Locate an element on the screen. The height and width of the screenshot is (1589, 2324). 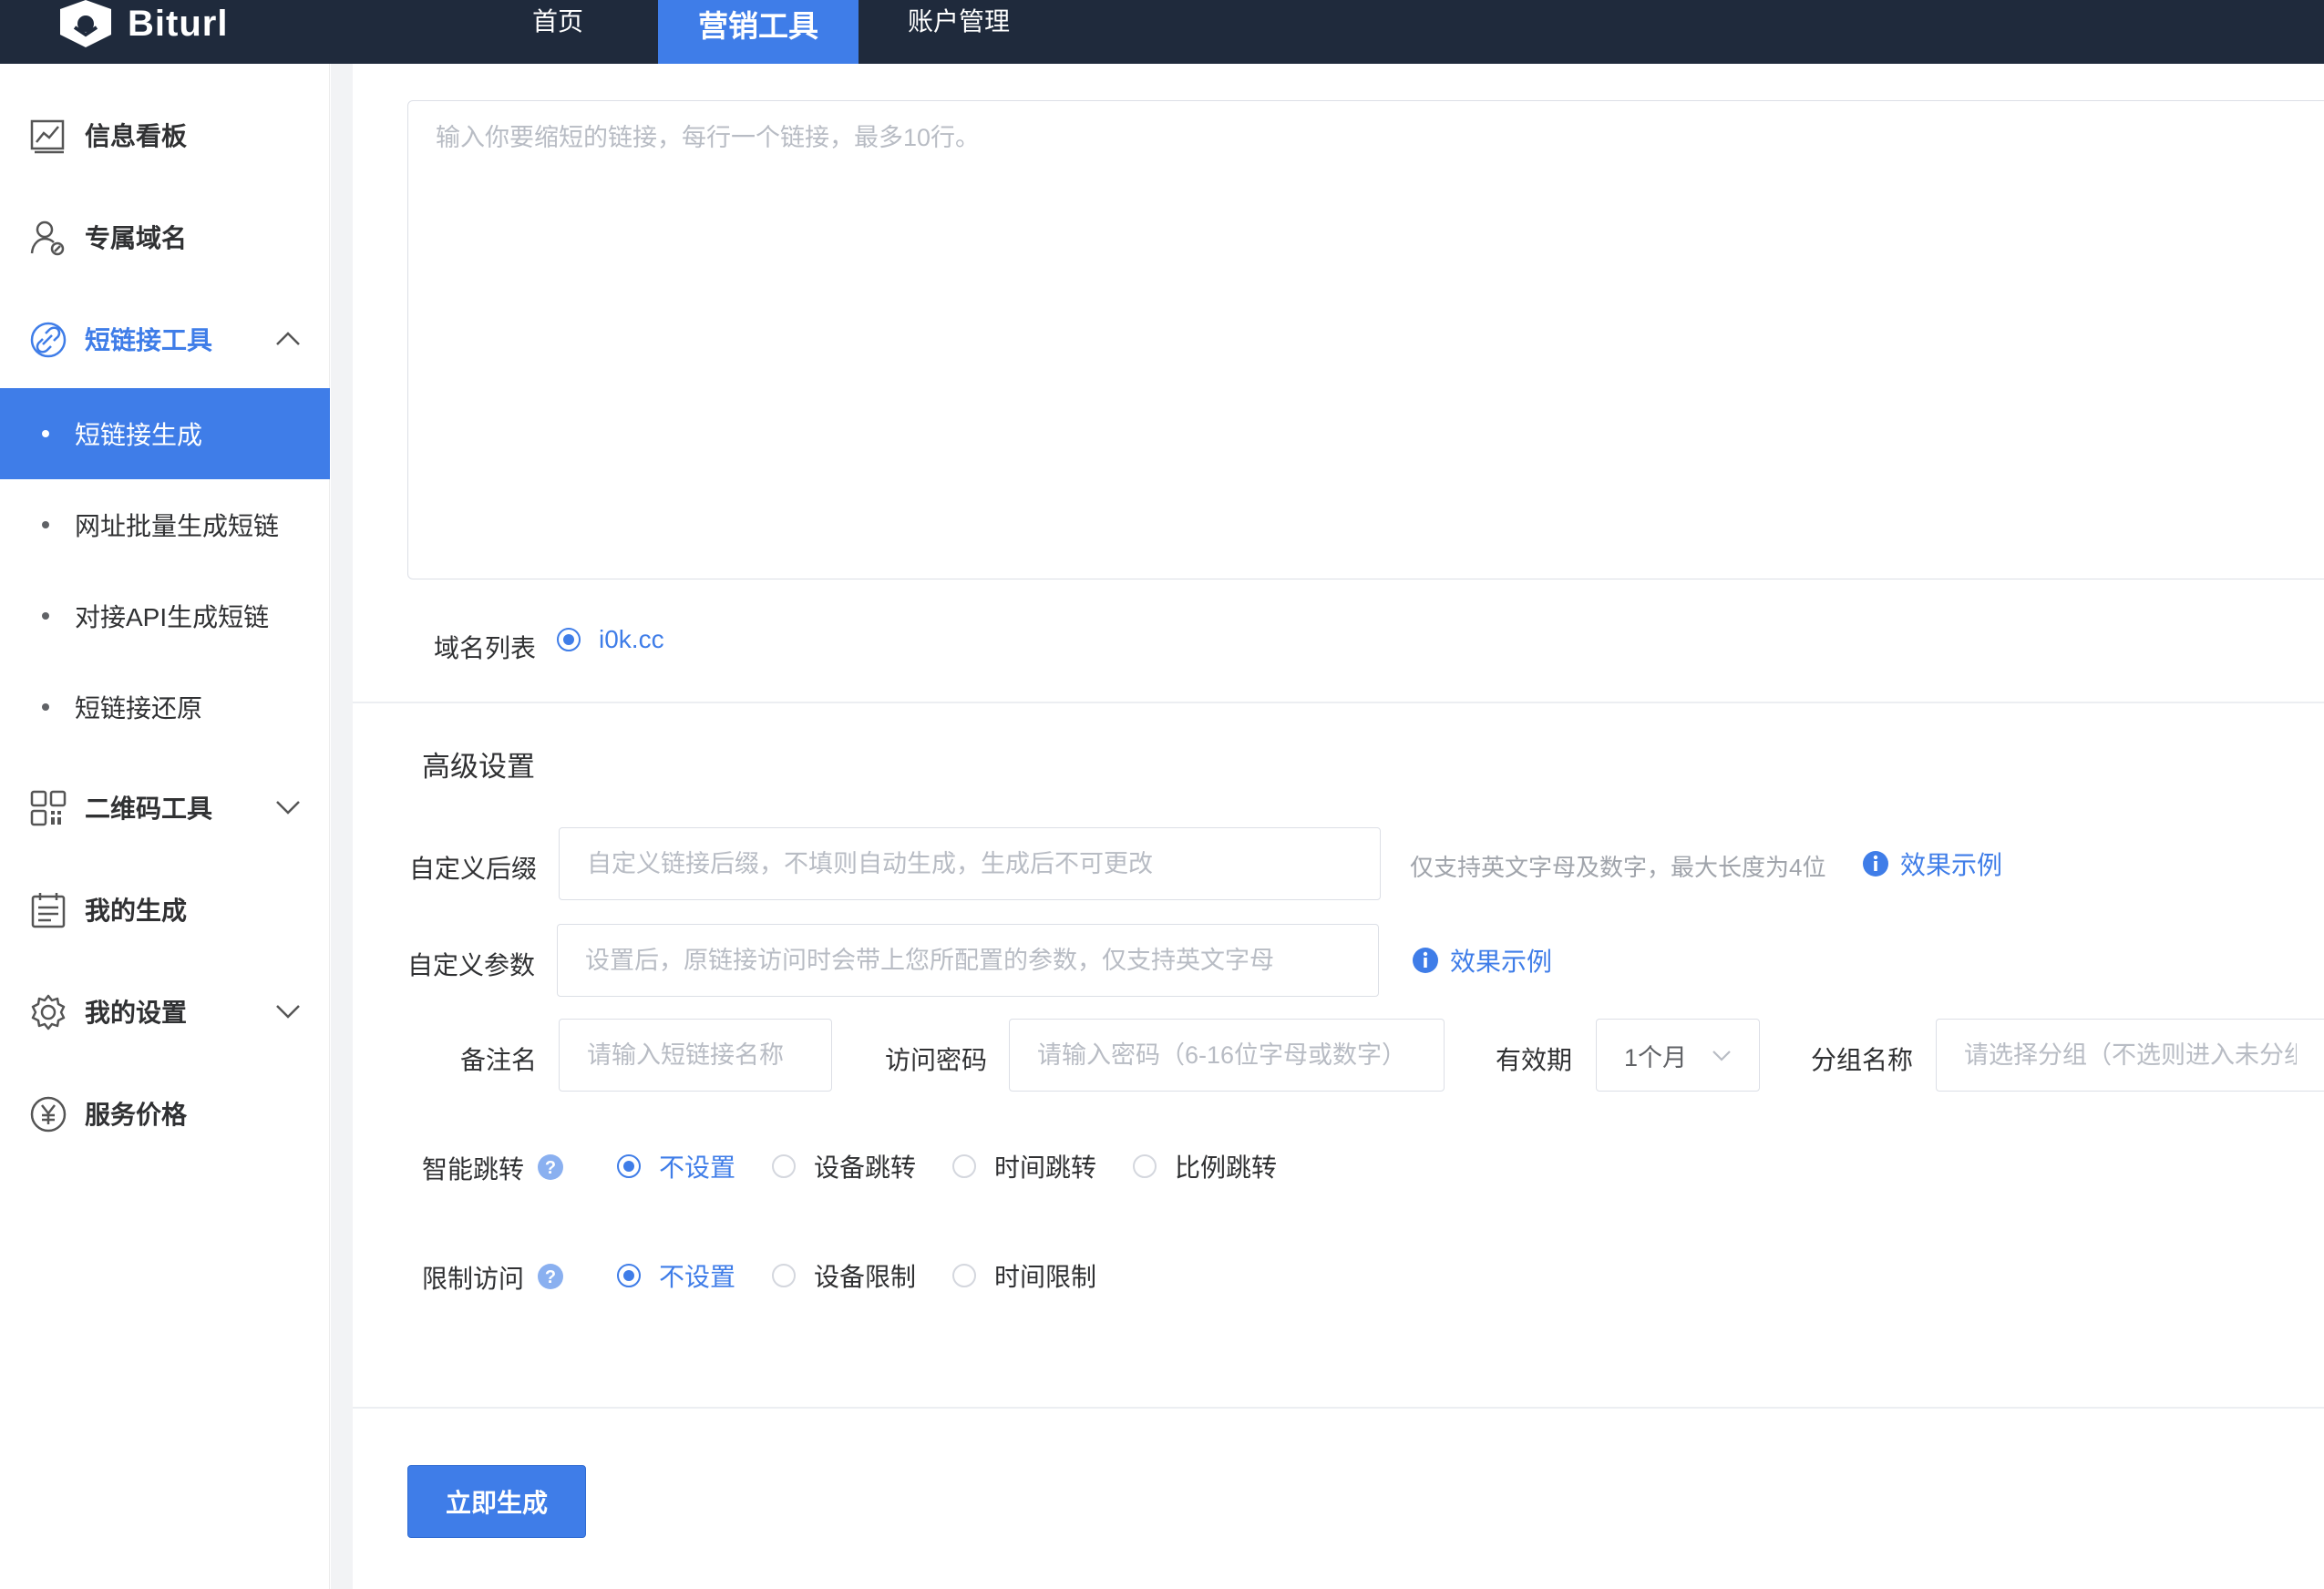
biturl-logo-icon is located at coordinates (85, 23).